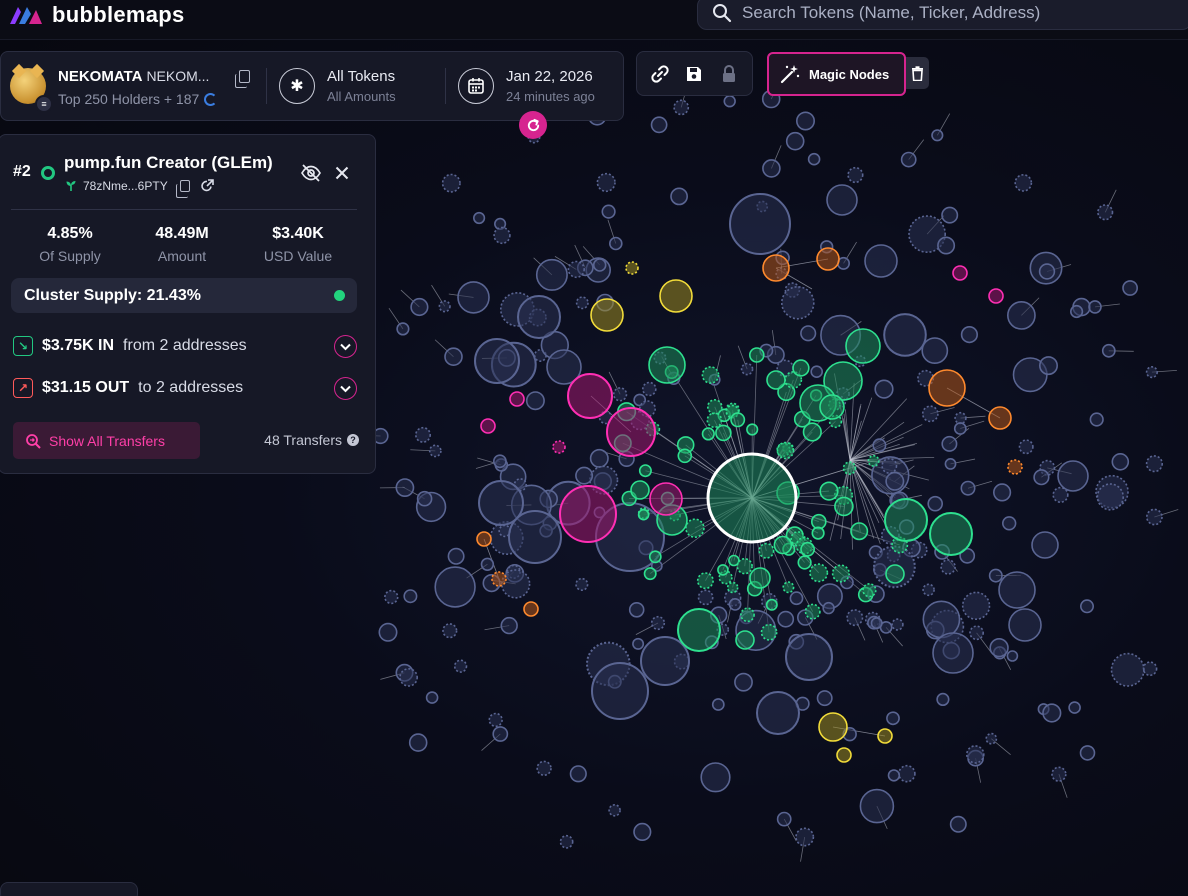 This screenshot has width=1188, height=896. I want to click on token-filter-button: ✱, so click(297, 86).